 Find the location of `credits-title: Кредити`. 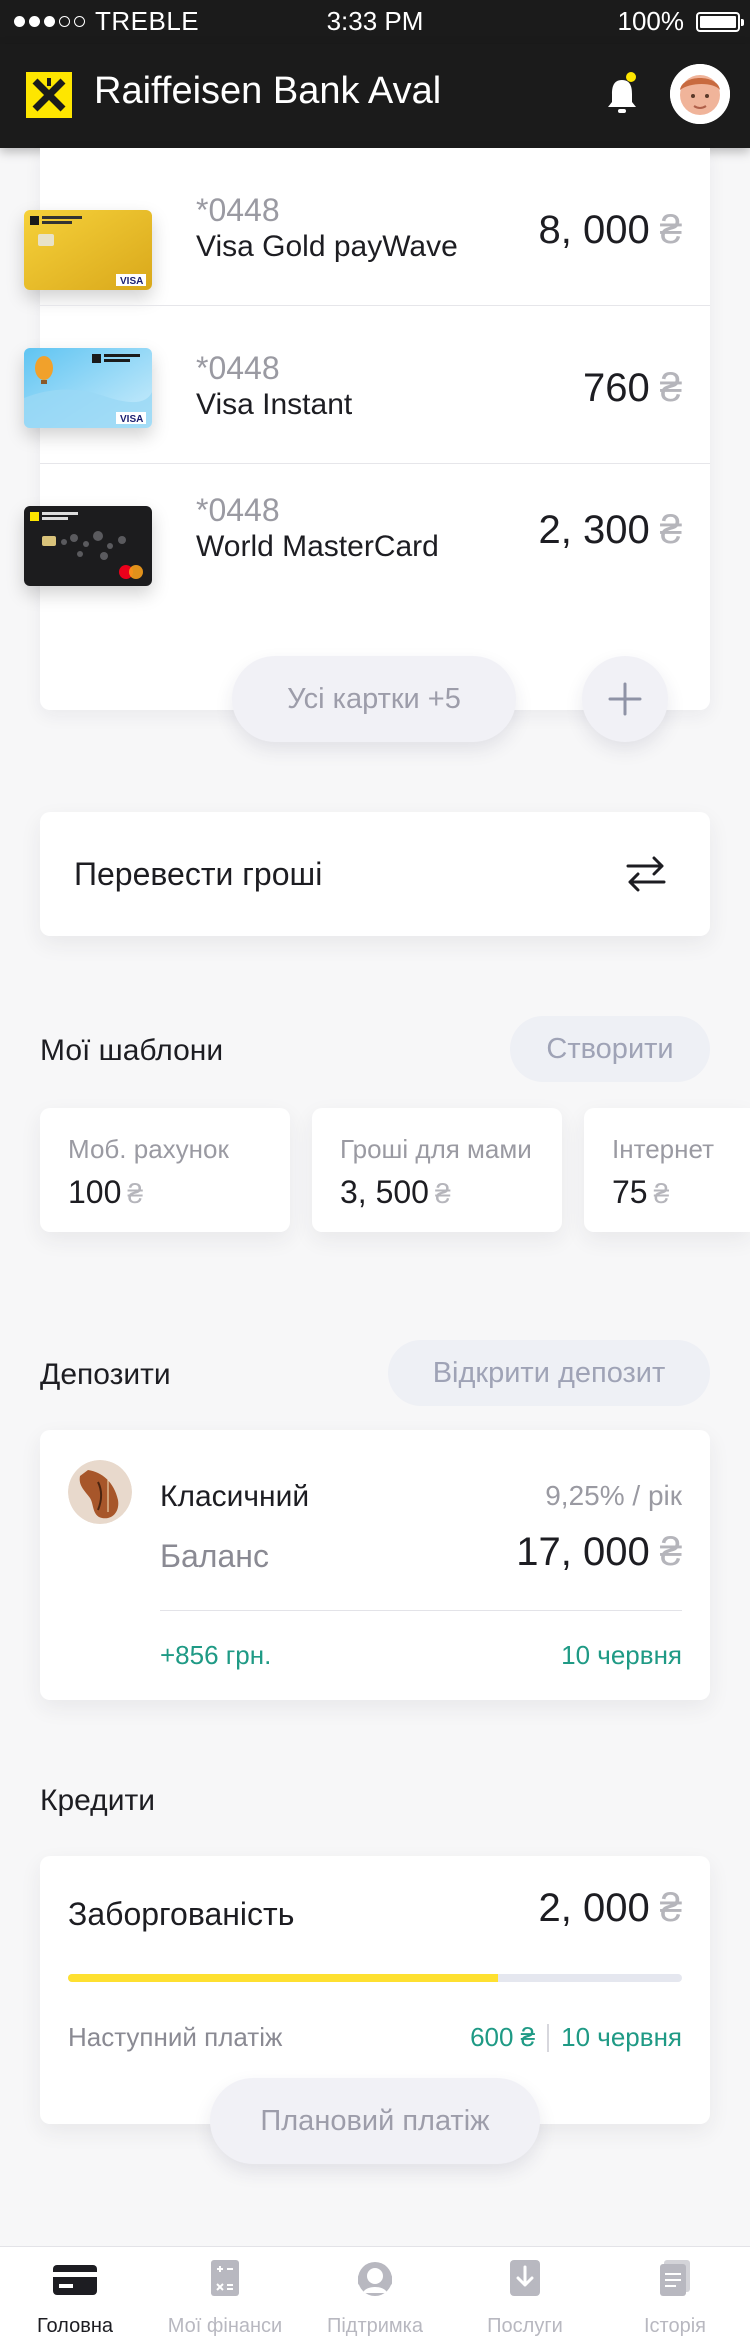

credits-title: Кредити is located at coordinates (97, 1800).